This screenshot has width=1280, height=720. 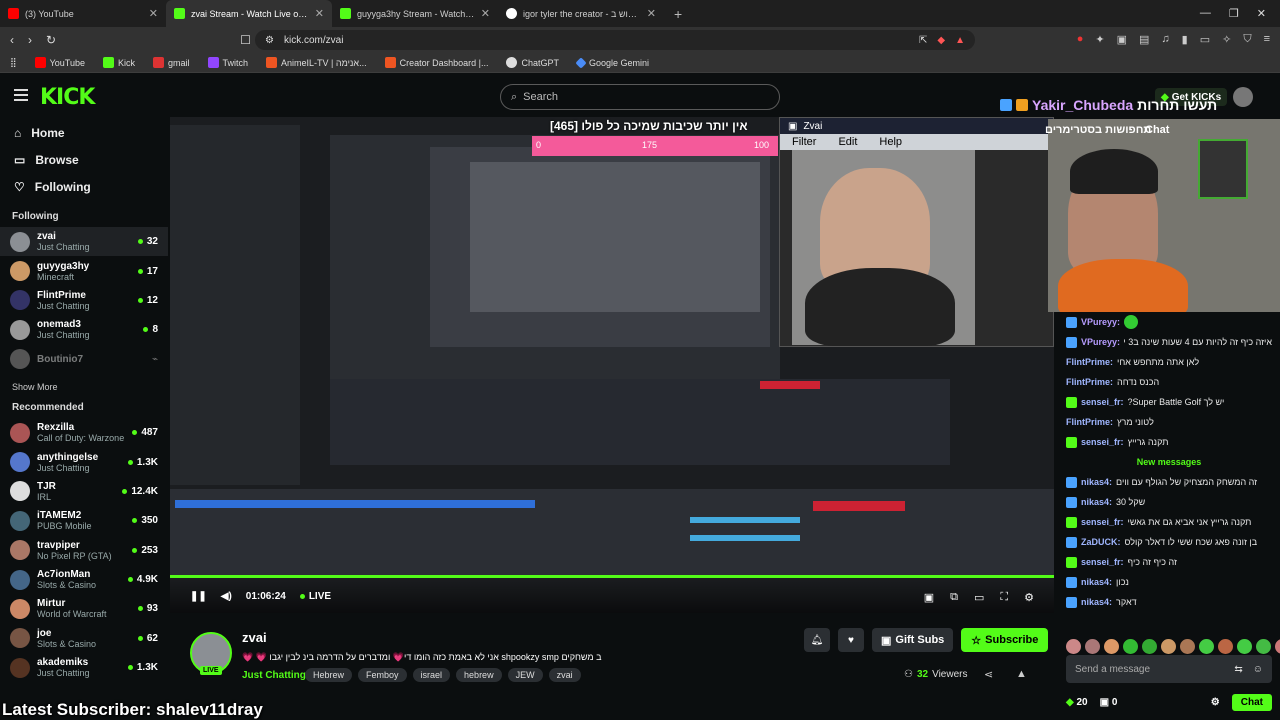 What do you see at coordinates (84, 132) in the screenshot?
I see `sidebar-item-home: ⌂ Home` at bounding box center [84, 132].